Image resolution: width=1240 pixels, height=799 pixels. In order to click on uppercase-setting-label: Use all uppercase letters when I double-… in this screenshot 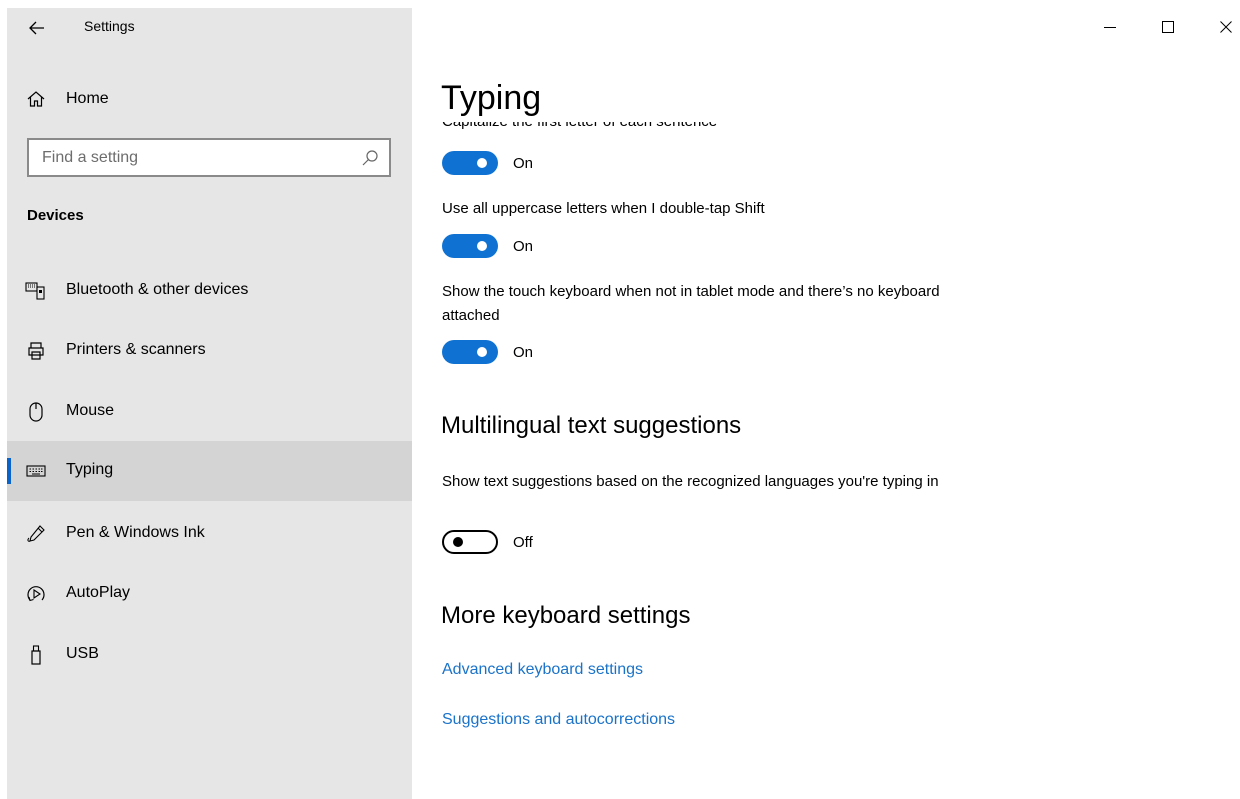, I will do `click(603, 208)`.